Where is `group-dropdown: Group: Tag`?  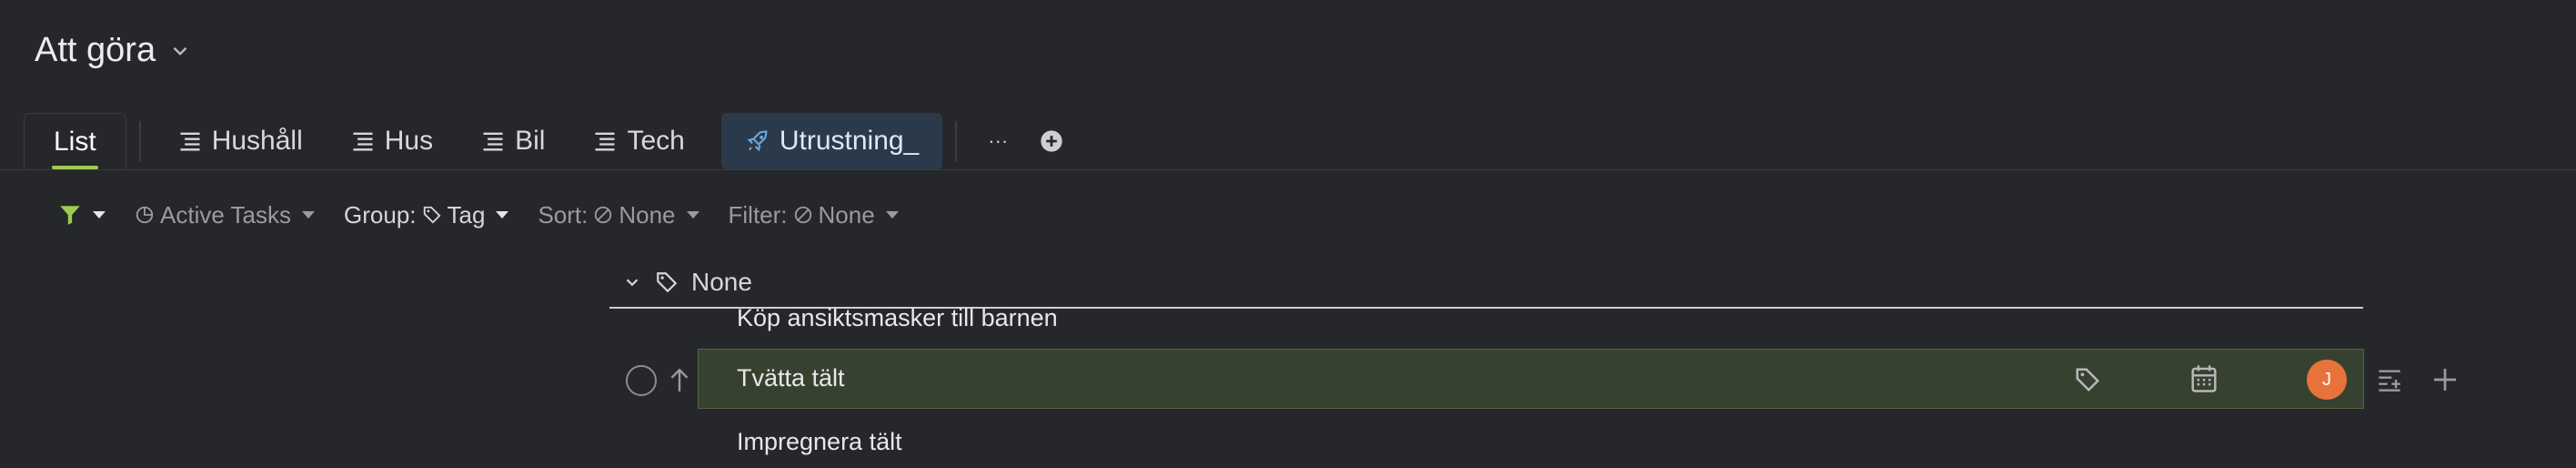
group-dropdown: Group: Tag is located at coordinates (426, 214).